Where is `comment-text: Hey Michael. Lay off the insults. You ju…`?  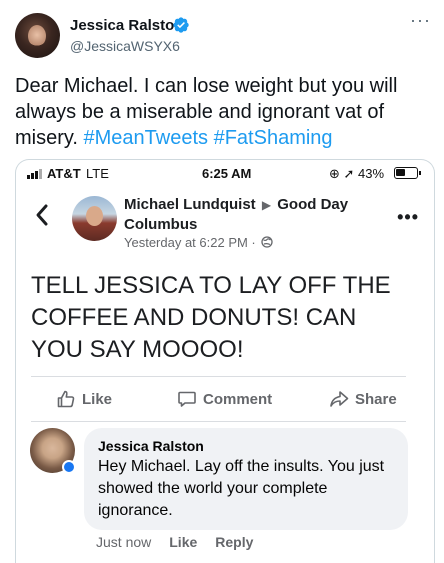
comment-text: Hey Michael. Lay off the insults. You ju… is located at coordinates (241, 488).